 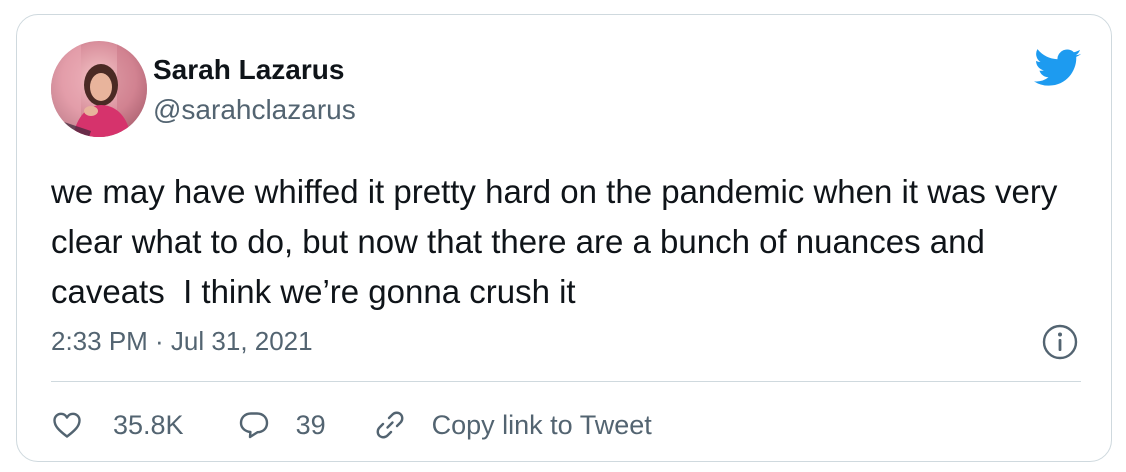 I want to click on reply-button: 39, so click(x=282, y=425).